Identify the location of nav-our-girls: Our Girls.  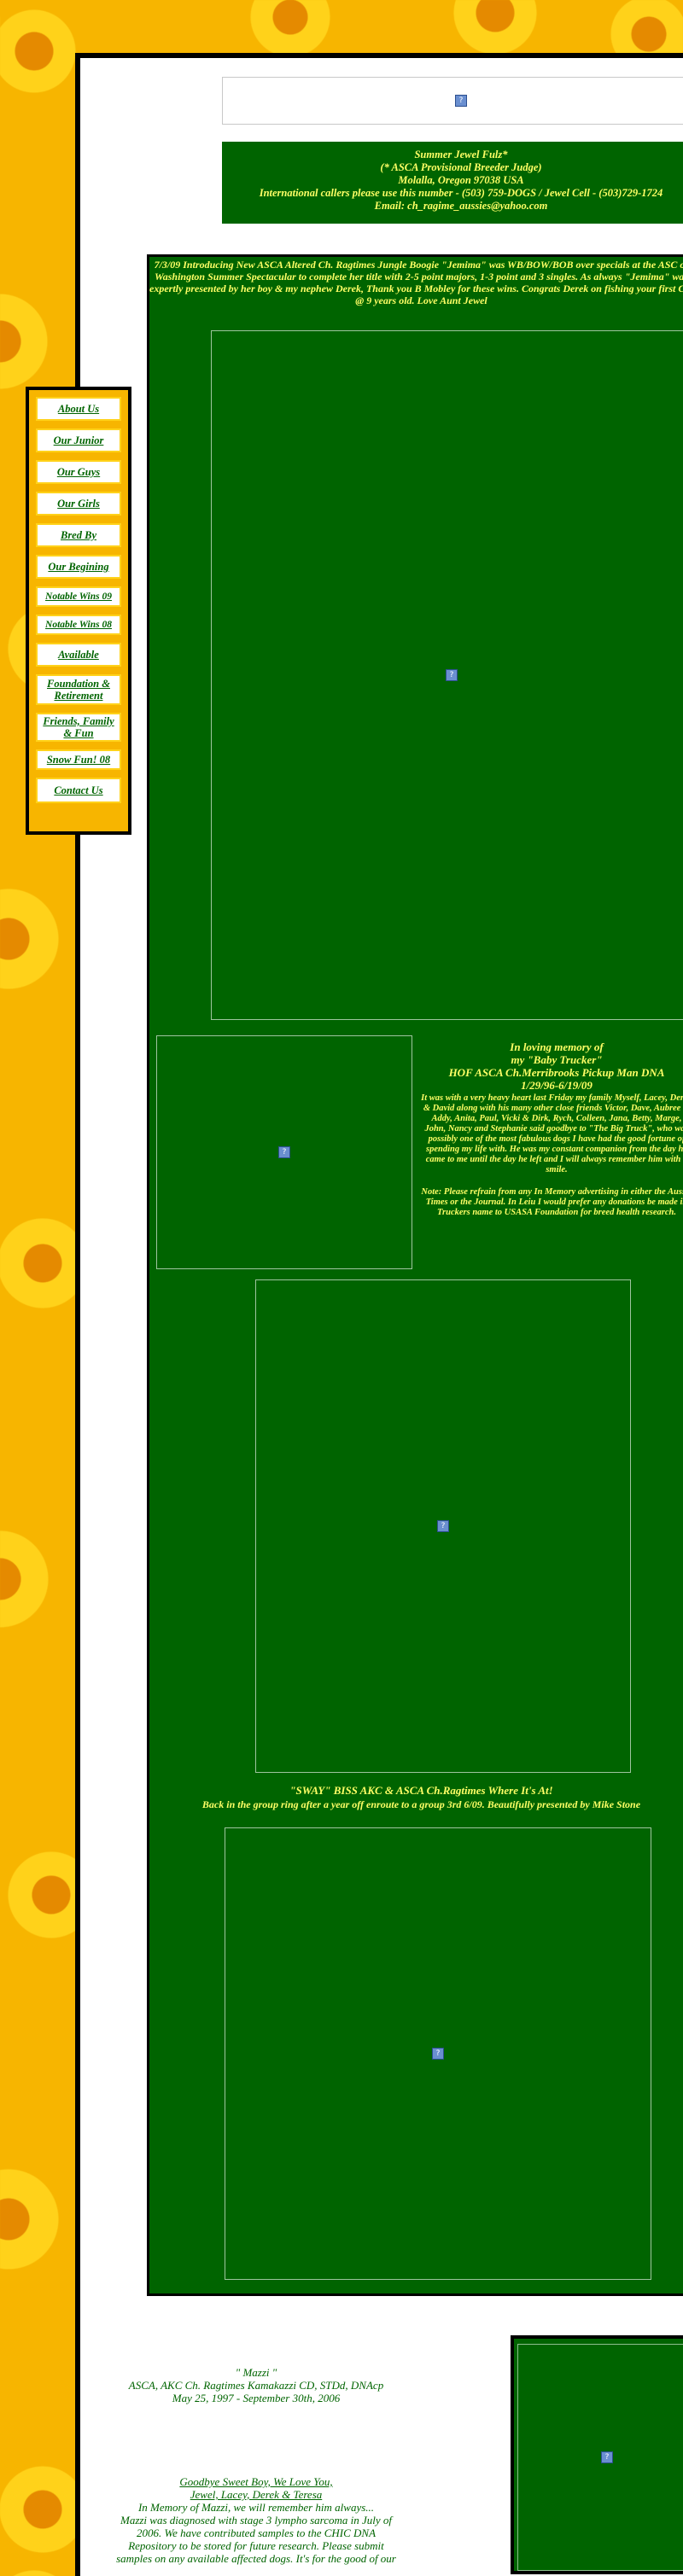
(78, 504).